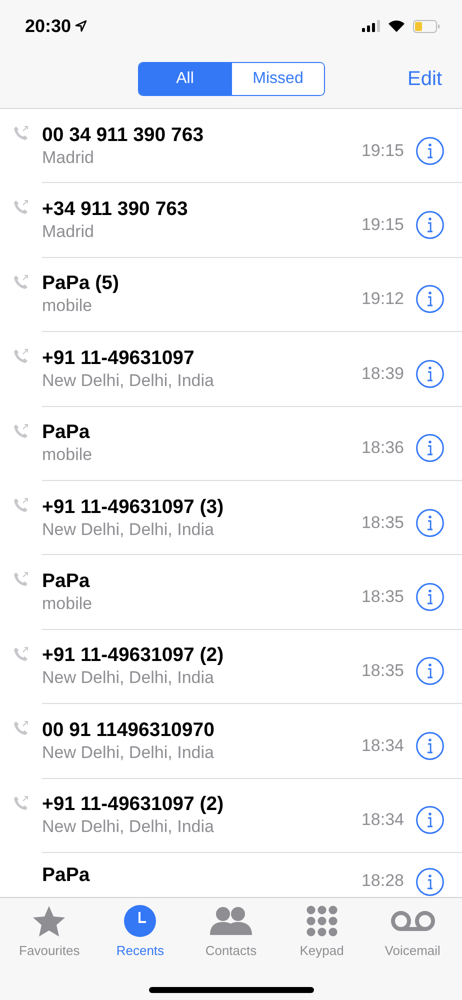 The image size is (462, 1000). What do you see at coordinates (382, 880) in the screenshot?
I see `call-time: 18:28` at bounding box center [382, 880].